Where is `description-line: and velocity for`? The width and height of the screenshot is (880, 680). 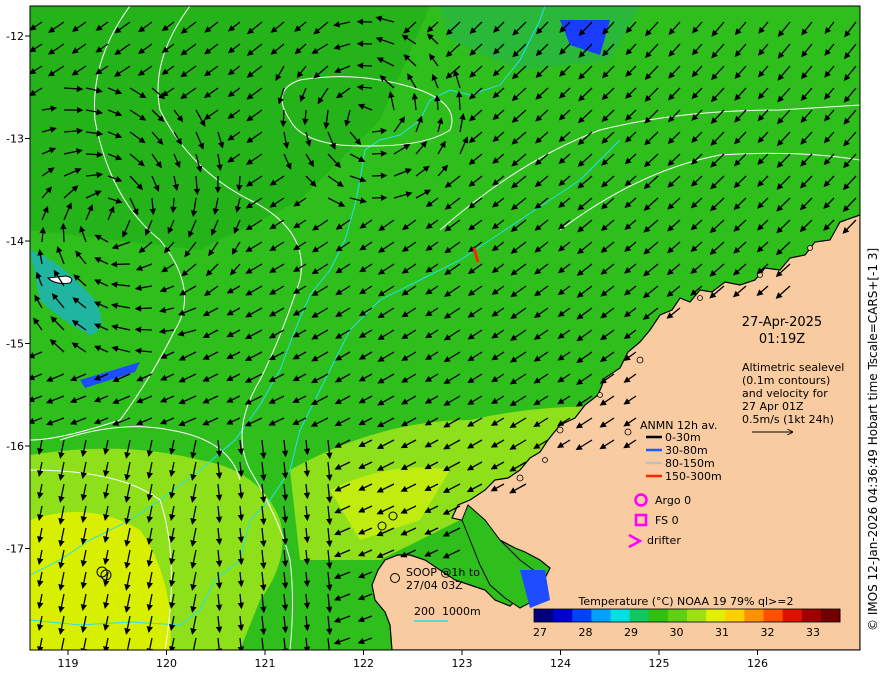 description-line: and velocity for is located at coordinates (785, 393).